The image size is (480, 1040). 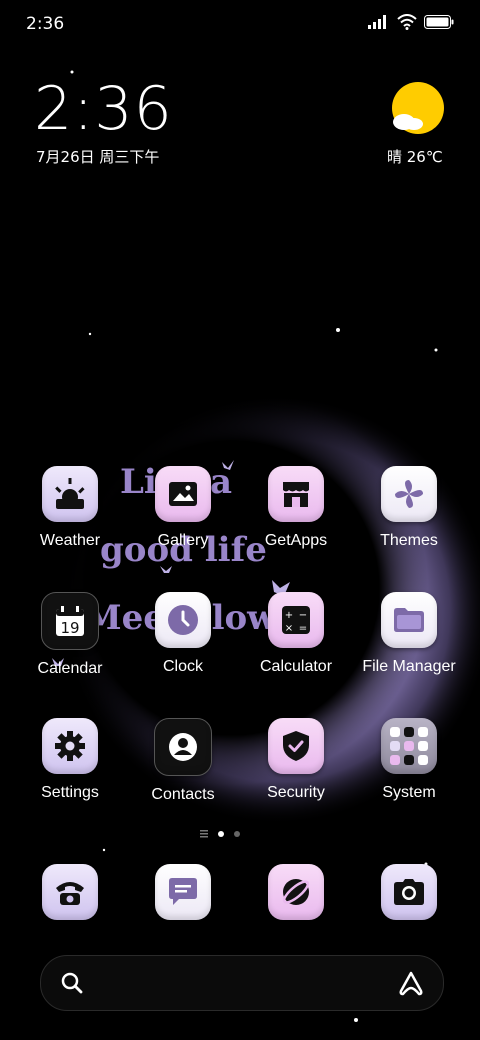 I want to click on app-label: System, so click(x=409, y=792).